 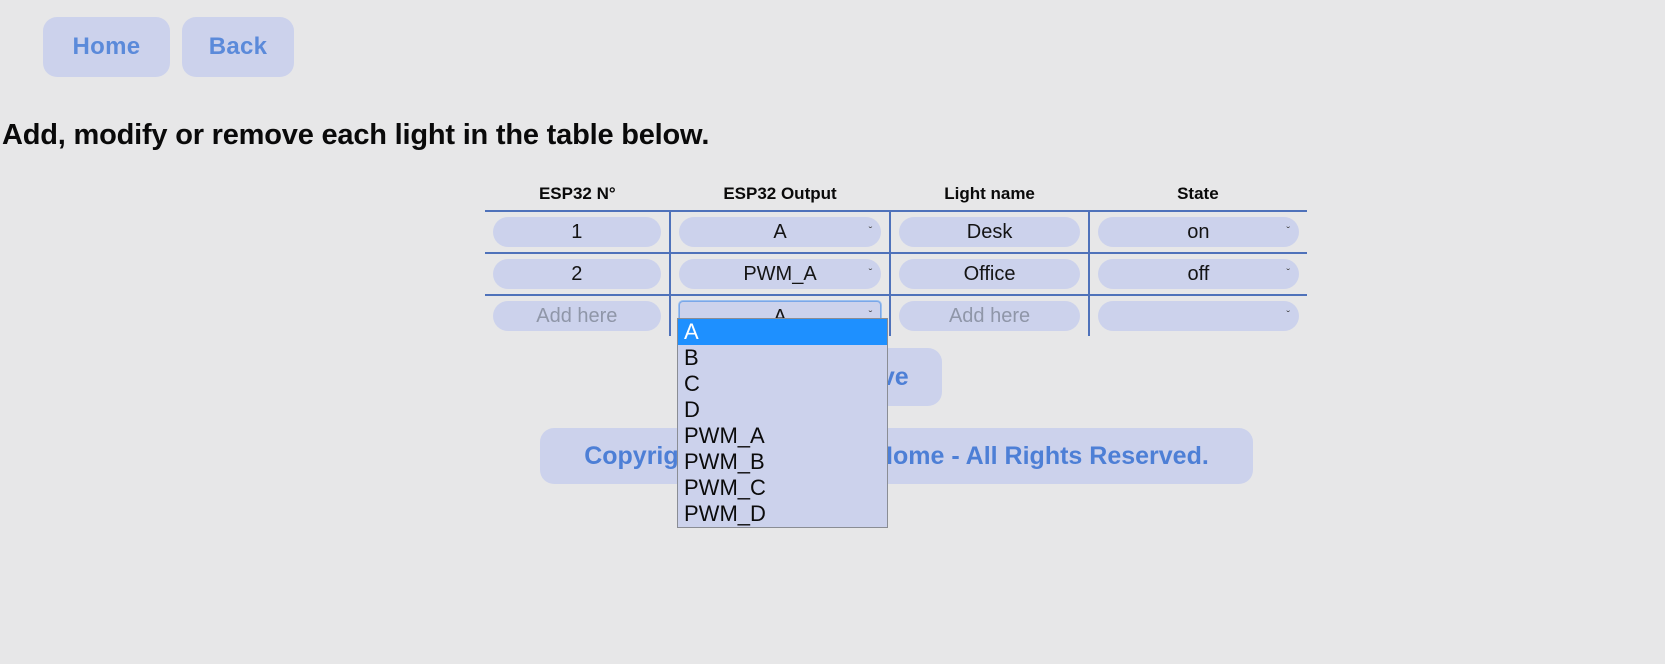 I want to click on table-header-row: ESP32 N° ESP32 Output Light name State, so click(x=896, y=195).